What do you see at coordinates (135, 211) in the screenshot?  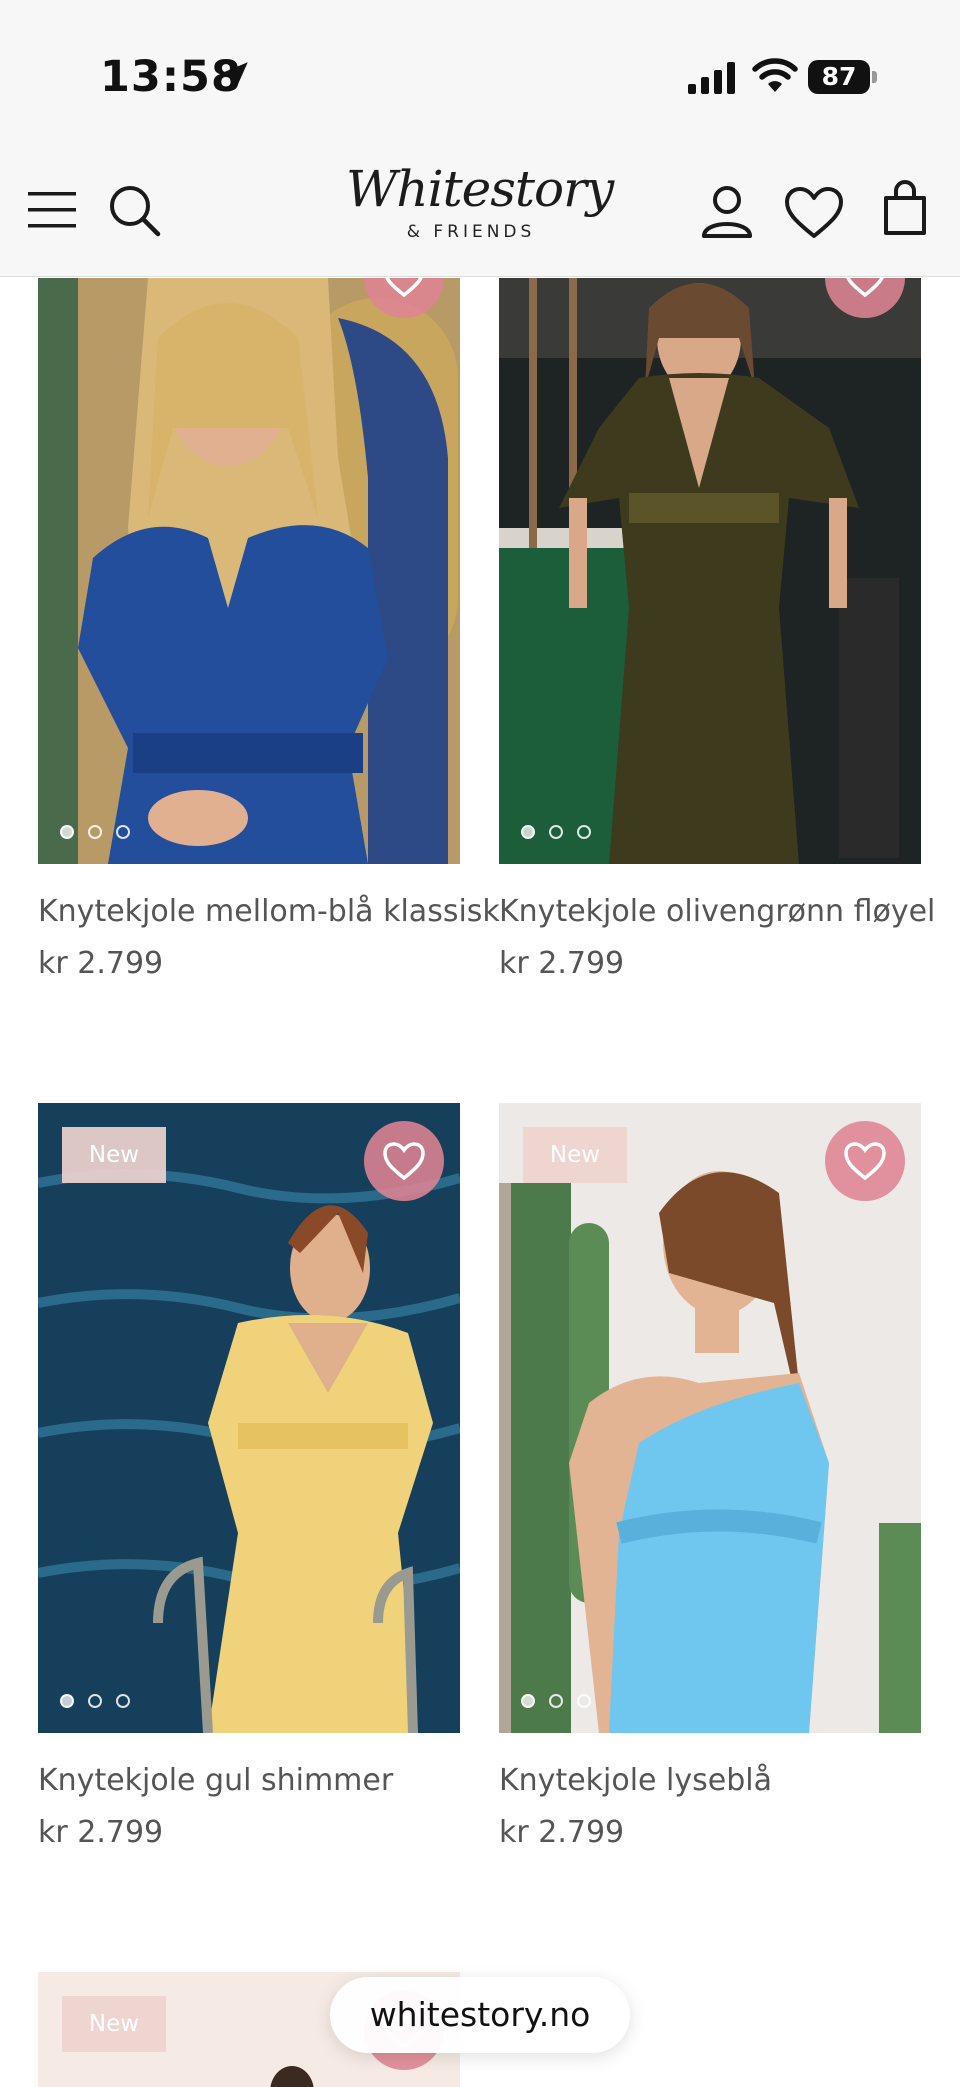 I see `search-icon` at bounding box center [135, 211].